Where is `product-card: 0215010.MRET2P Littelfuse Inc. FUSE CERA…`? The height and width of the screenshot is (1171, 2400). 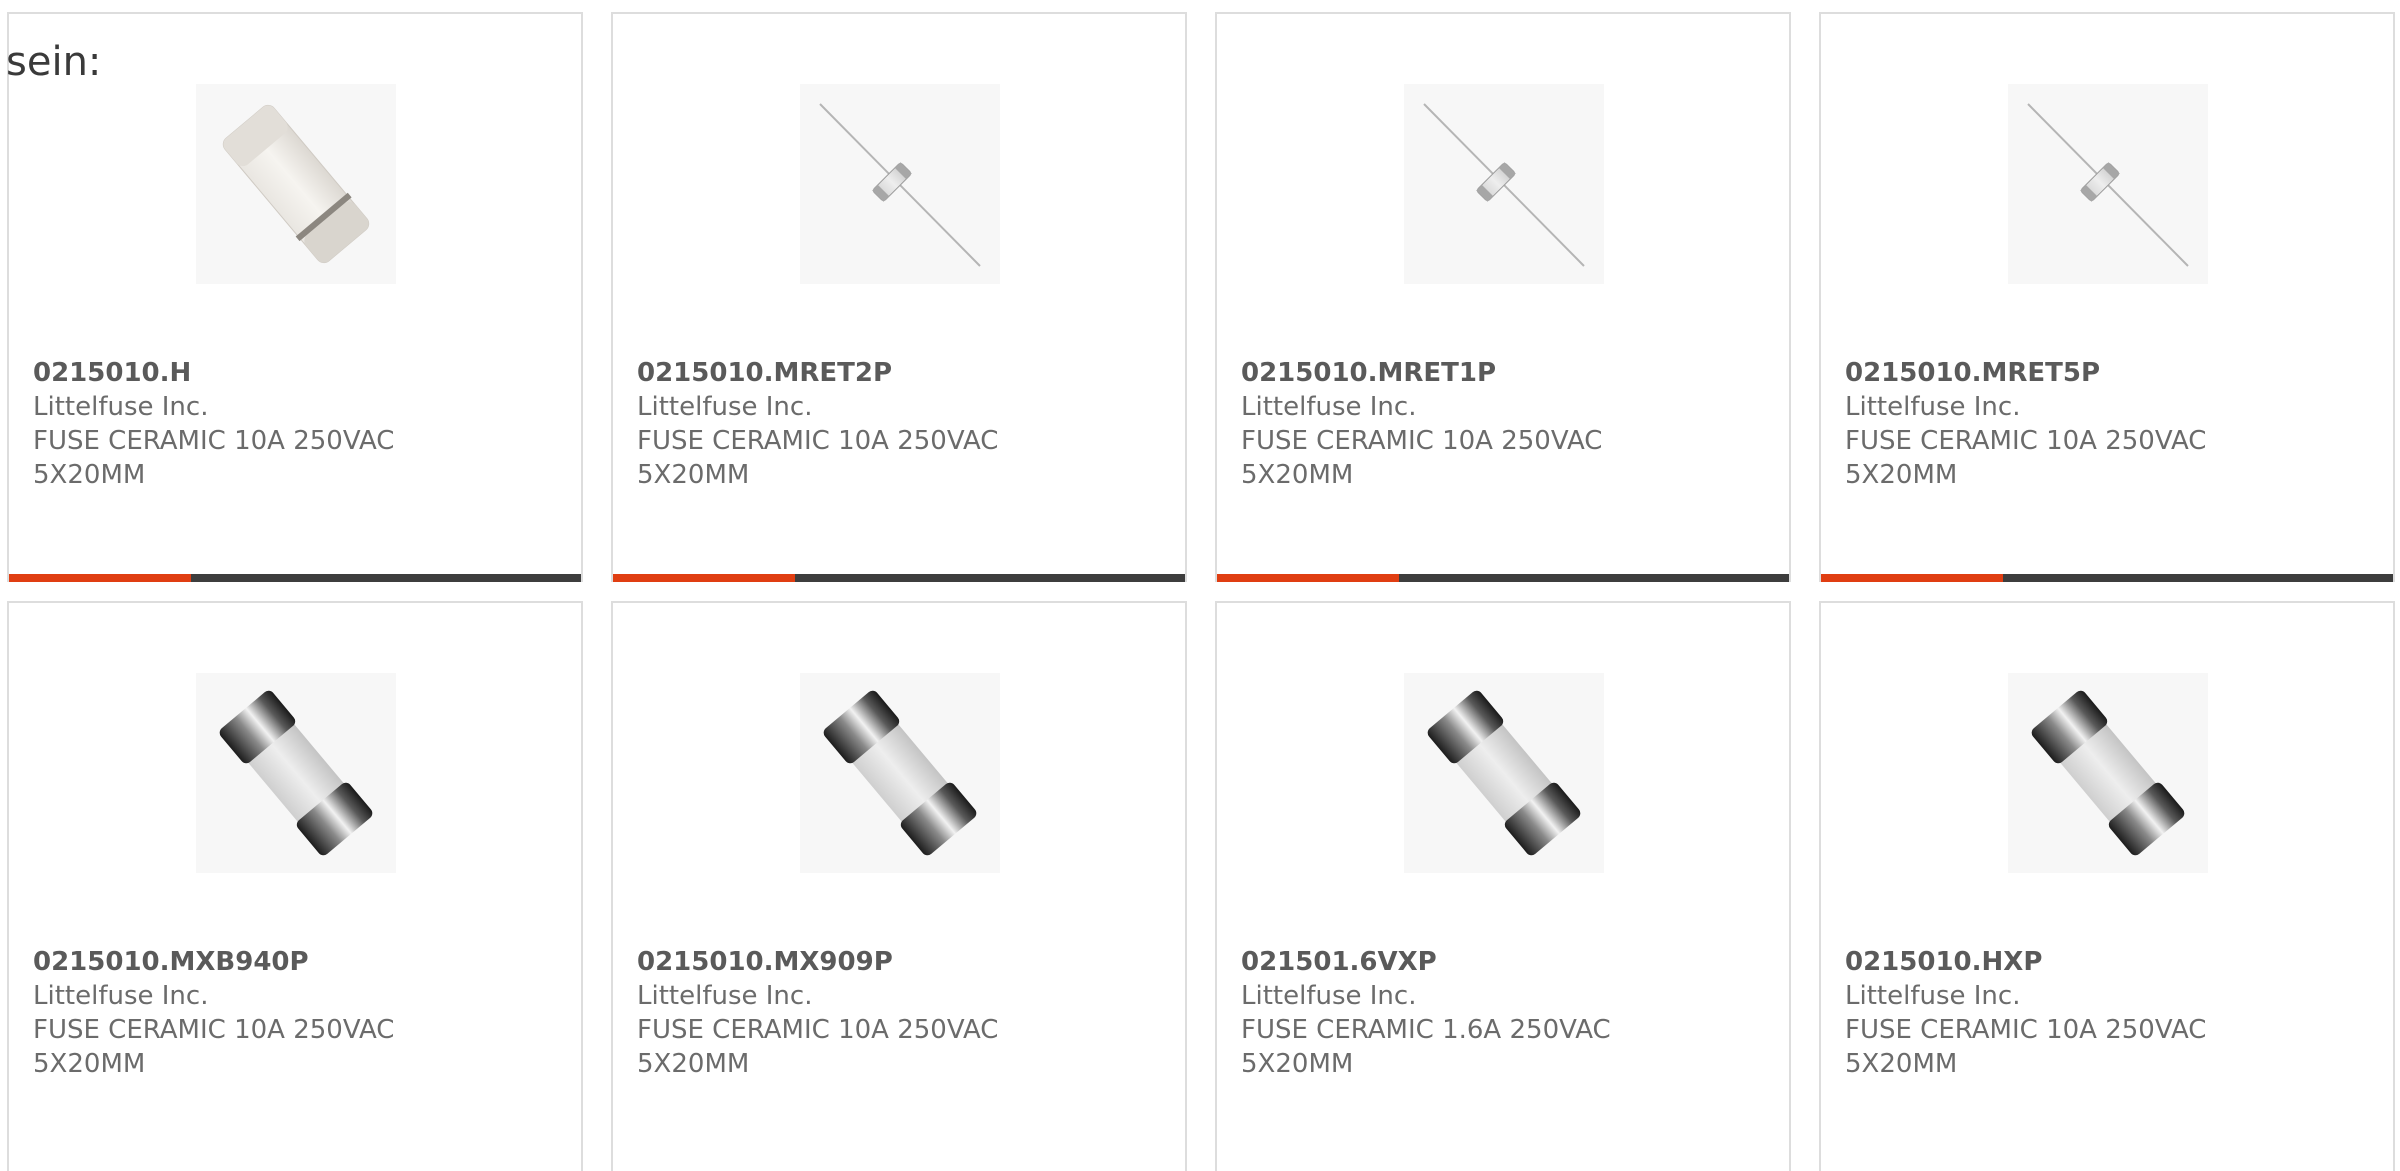 product-card: 0215010.MRET2P Littelfuse Inc. FUSE CERA… is located at coordinates (899, 297).